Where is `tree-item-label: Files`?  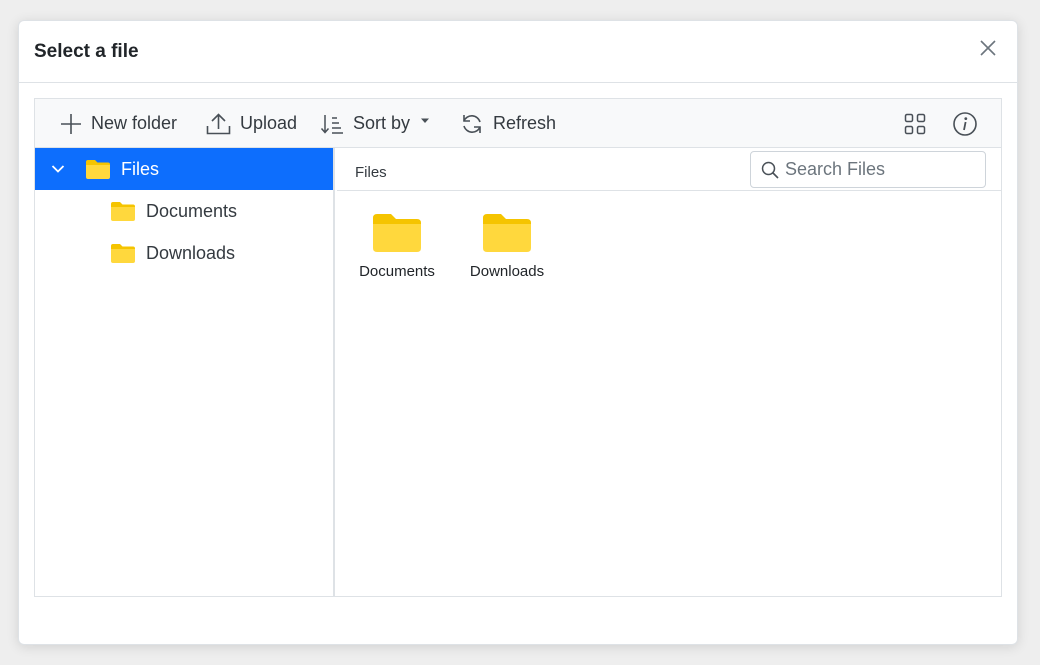
tree-item-label: Files is located at coordinates (140, 168).